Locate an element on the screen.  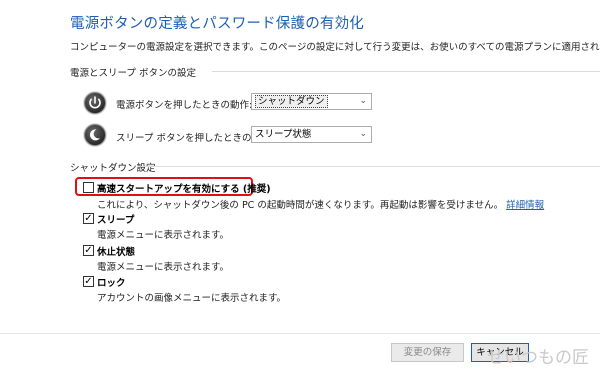
lock-option-label: ロック is located at coordinates (111, 283).